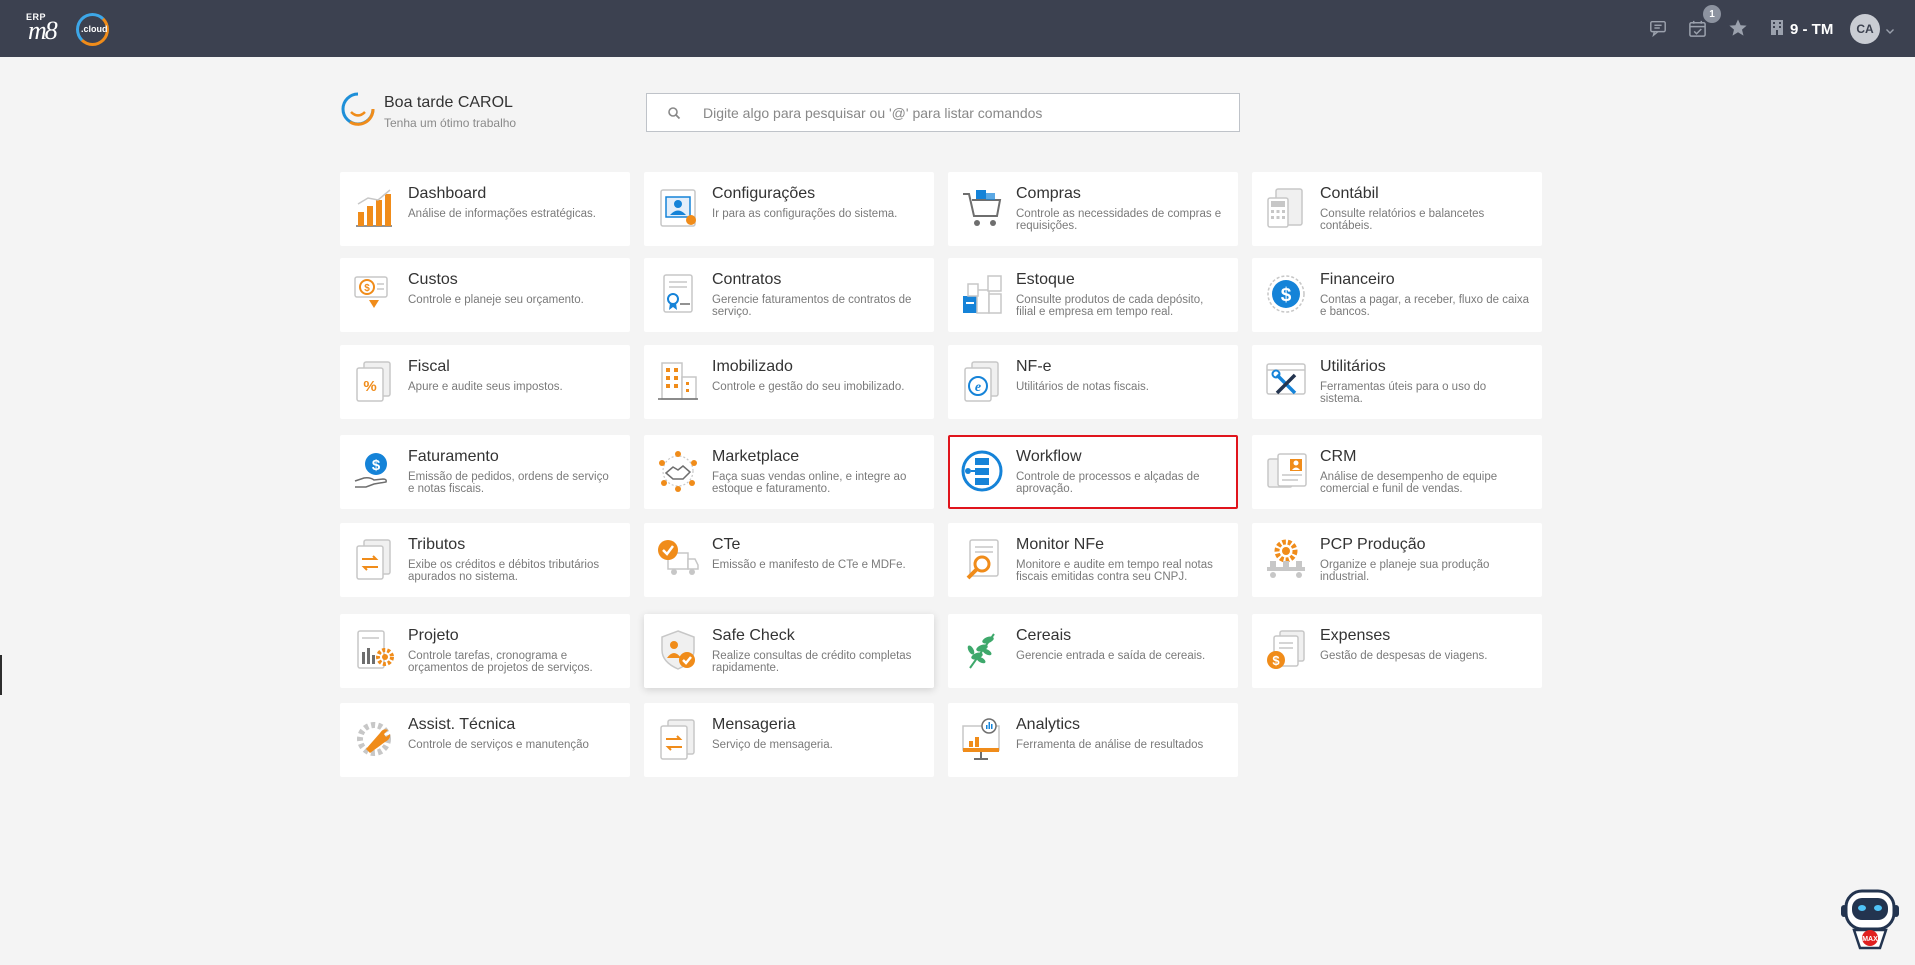 This screenshot has height=965, width=1915. I want to click on shield-check-icon, so click(678, 650).